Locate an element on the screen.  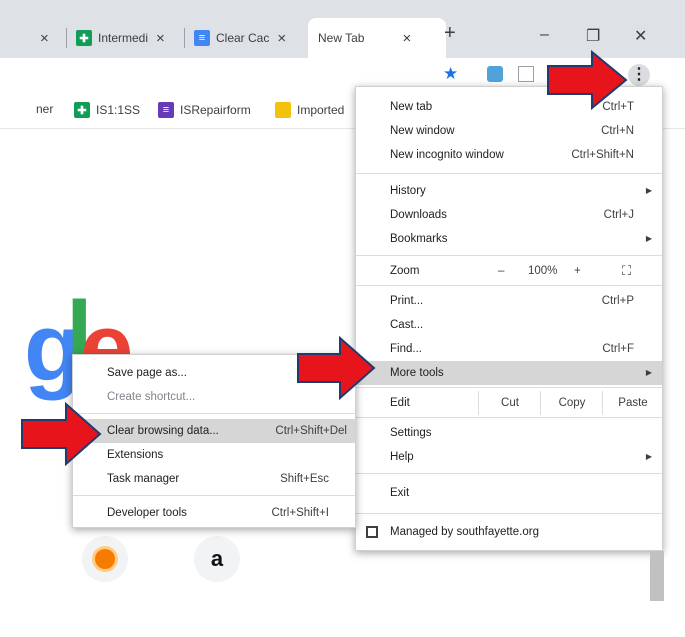
bookmark-item: ner is located at coordinates (44, 109).